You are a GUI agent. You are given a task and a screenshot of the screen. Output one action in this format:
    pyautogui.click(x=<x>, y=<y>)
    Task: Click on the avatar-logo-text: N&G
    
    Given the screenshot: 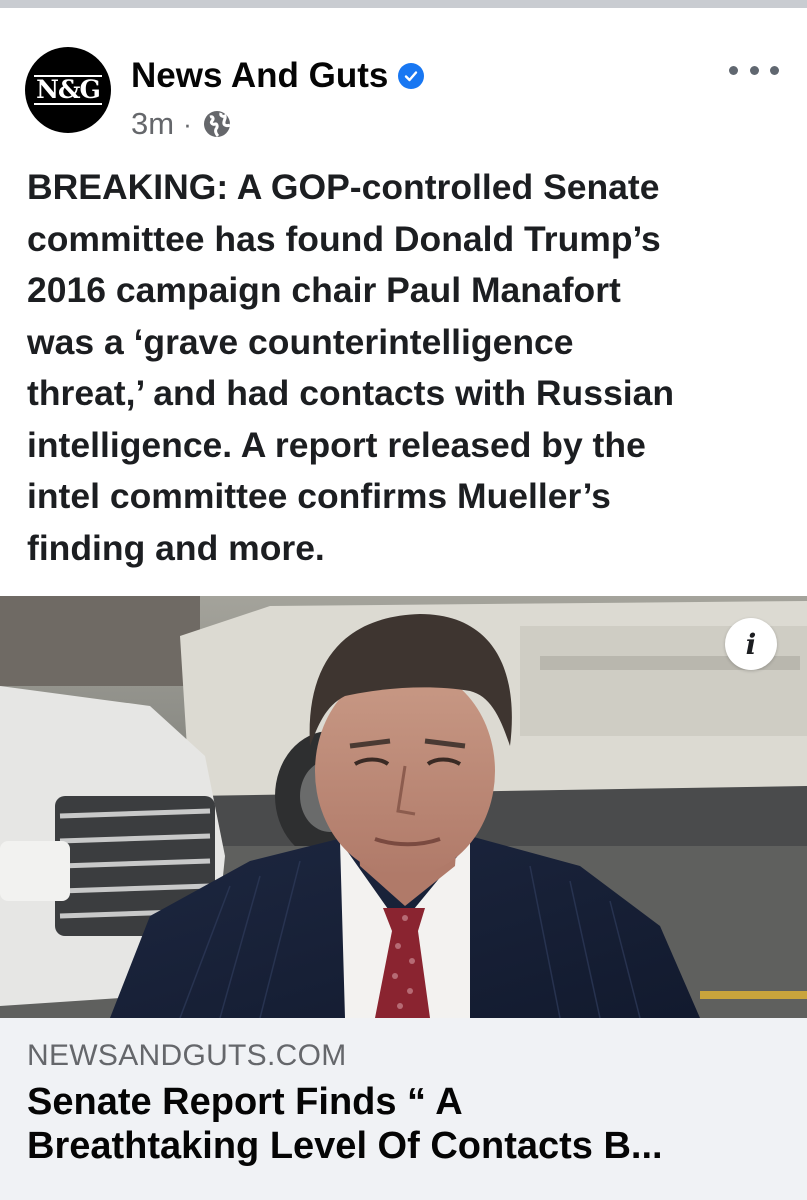 What is the action you would take?
    pyautogui.click(x=68, y=90)
    